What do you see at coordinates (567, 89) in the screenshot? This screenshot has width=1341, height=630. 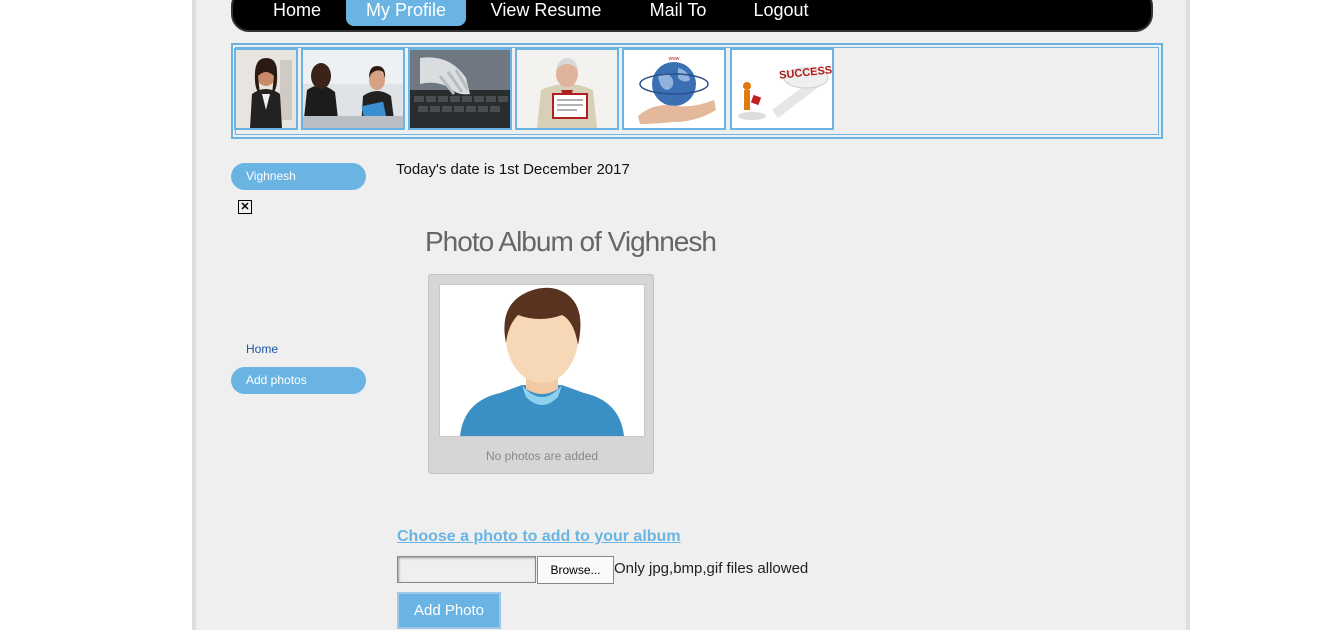 I see `banner-image-man-with-certificate` at bounding box center [567, 89].